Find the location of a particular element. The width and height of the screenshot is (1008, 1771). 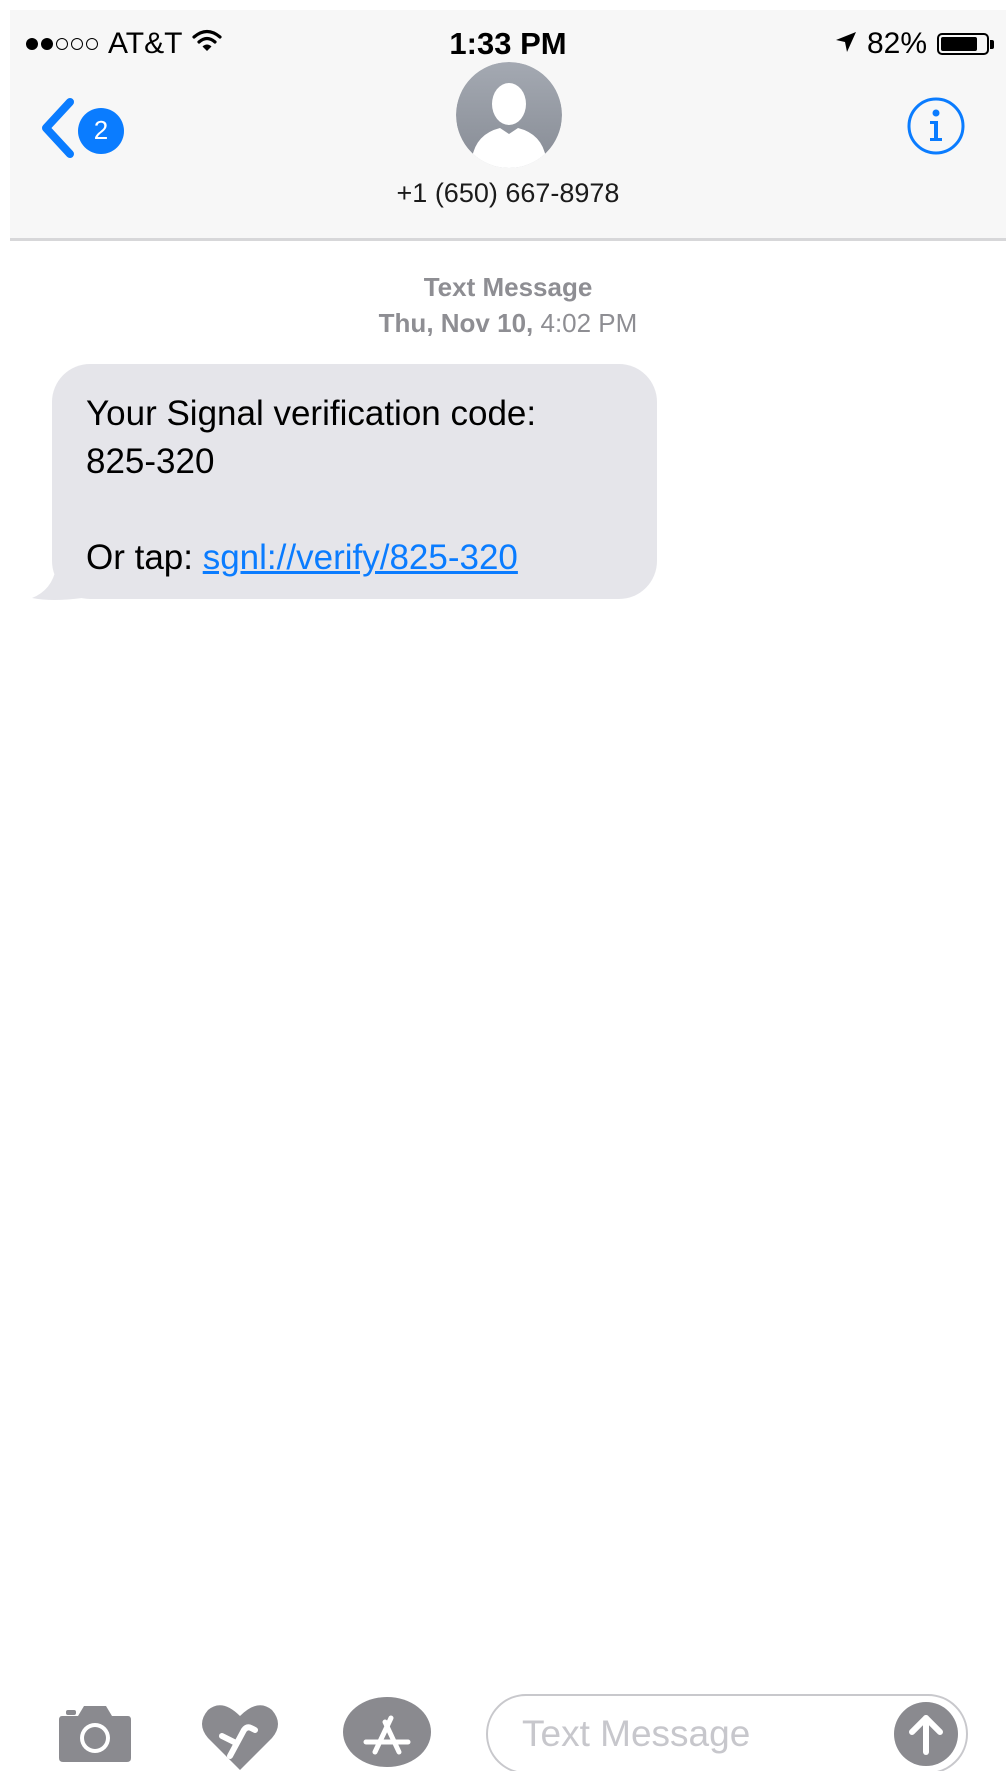

digital-touch-icon is located at coordinates (240, 1735).